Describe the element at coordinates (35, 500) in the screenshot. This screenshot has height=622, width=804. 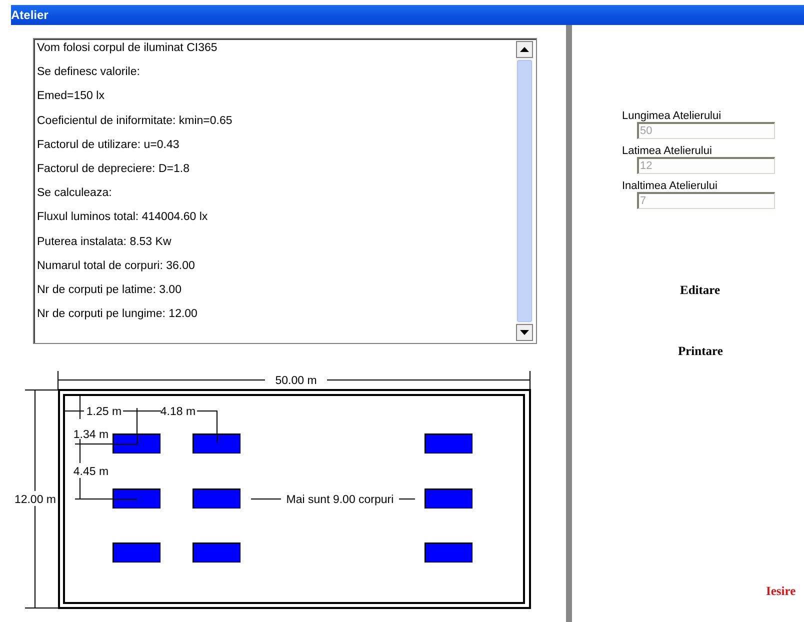
I see `width-label: 12.00 m` at that location.